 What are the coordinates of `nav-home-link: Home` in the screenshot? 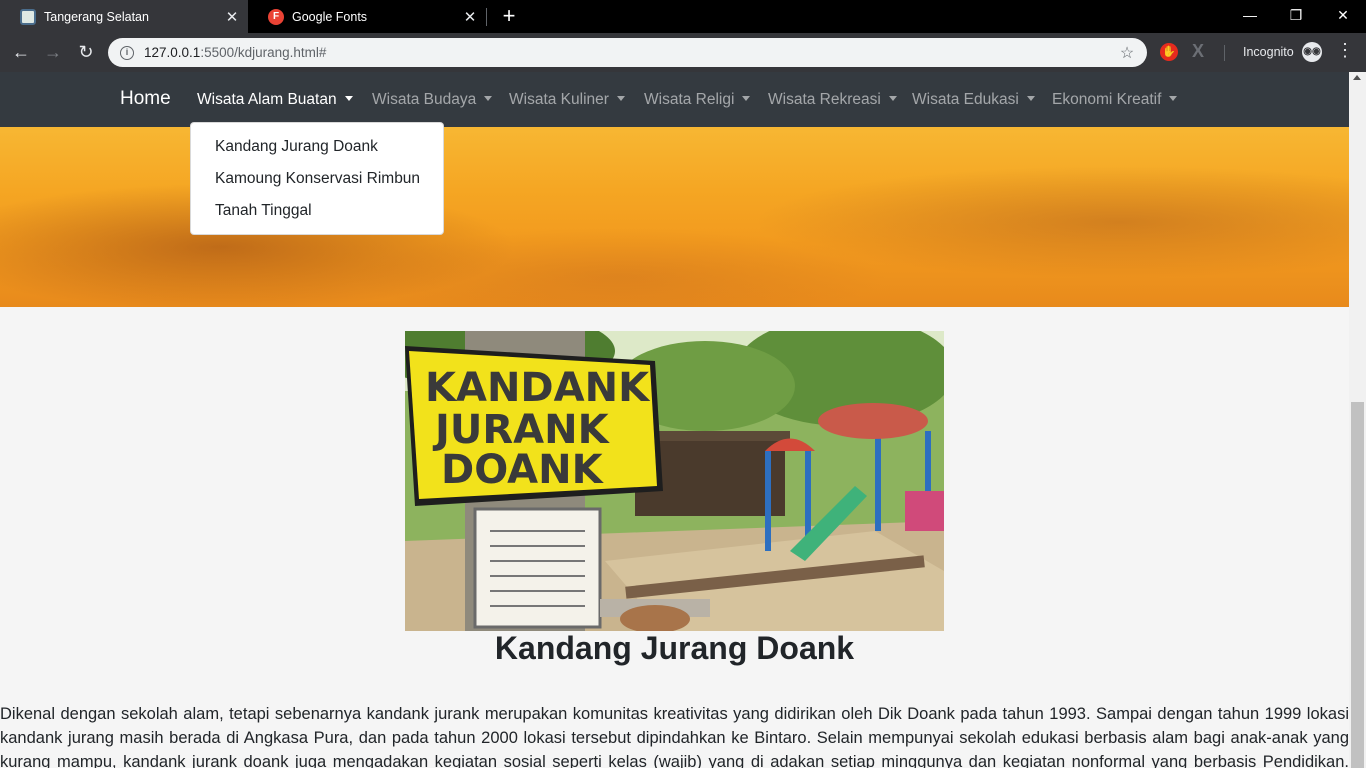 It's located at (145, 99).